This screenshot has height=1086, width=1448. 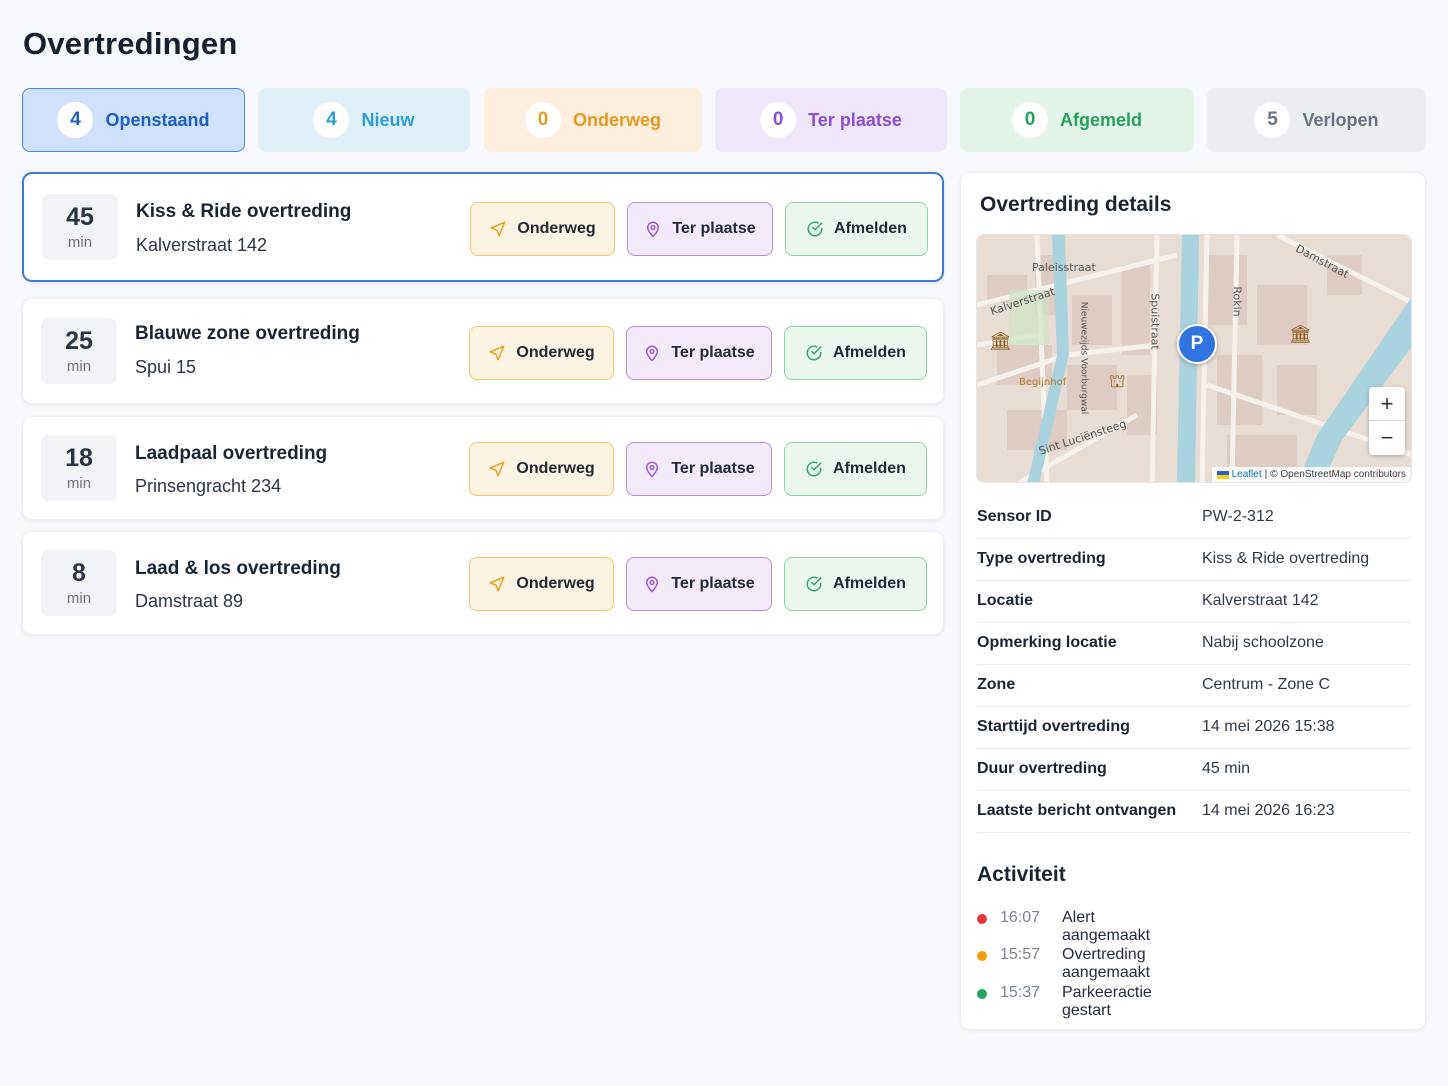 What do you see at coordinates (80, 217) in the screenshot?
I see `elapsed-minutes: 45` at bounding box center [80, 217].